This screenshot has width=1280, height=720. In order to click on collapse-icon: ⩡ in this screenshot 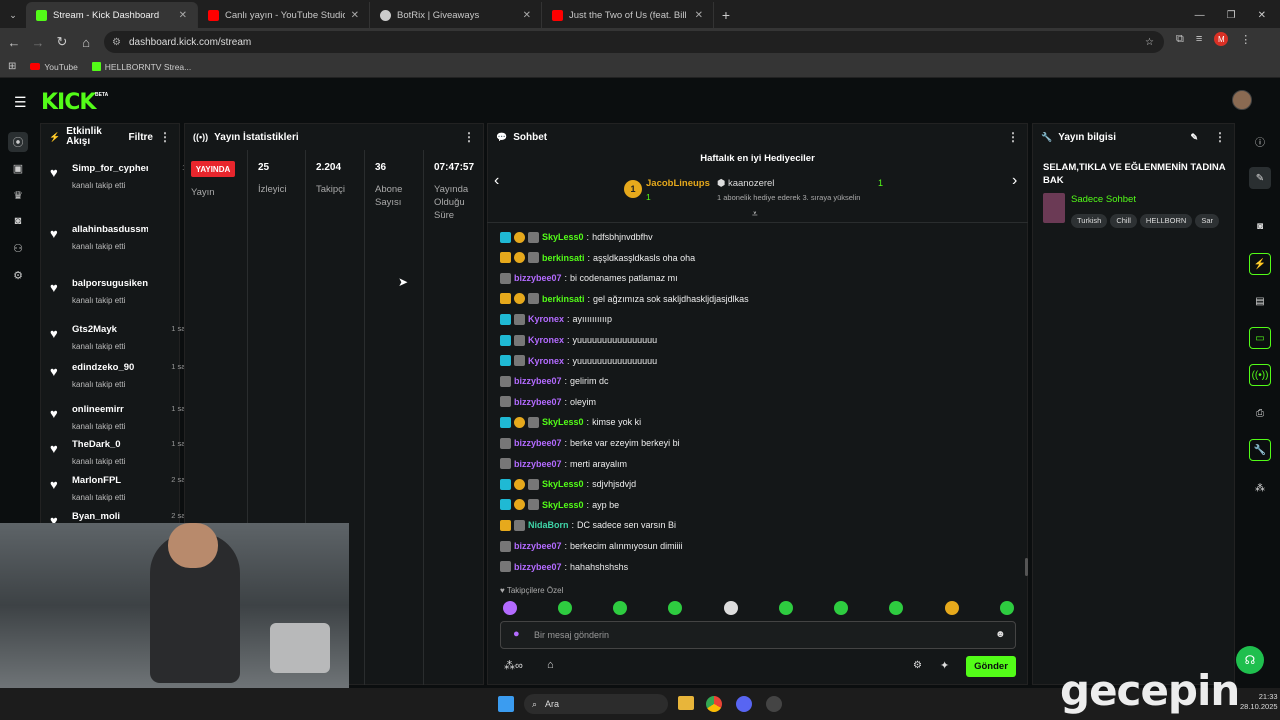, I will do `click(755, 214)`.